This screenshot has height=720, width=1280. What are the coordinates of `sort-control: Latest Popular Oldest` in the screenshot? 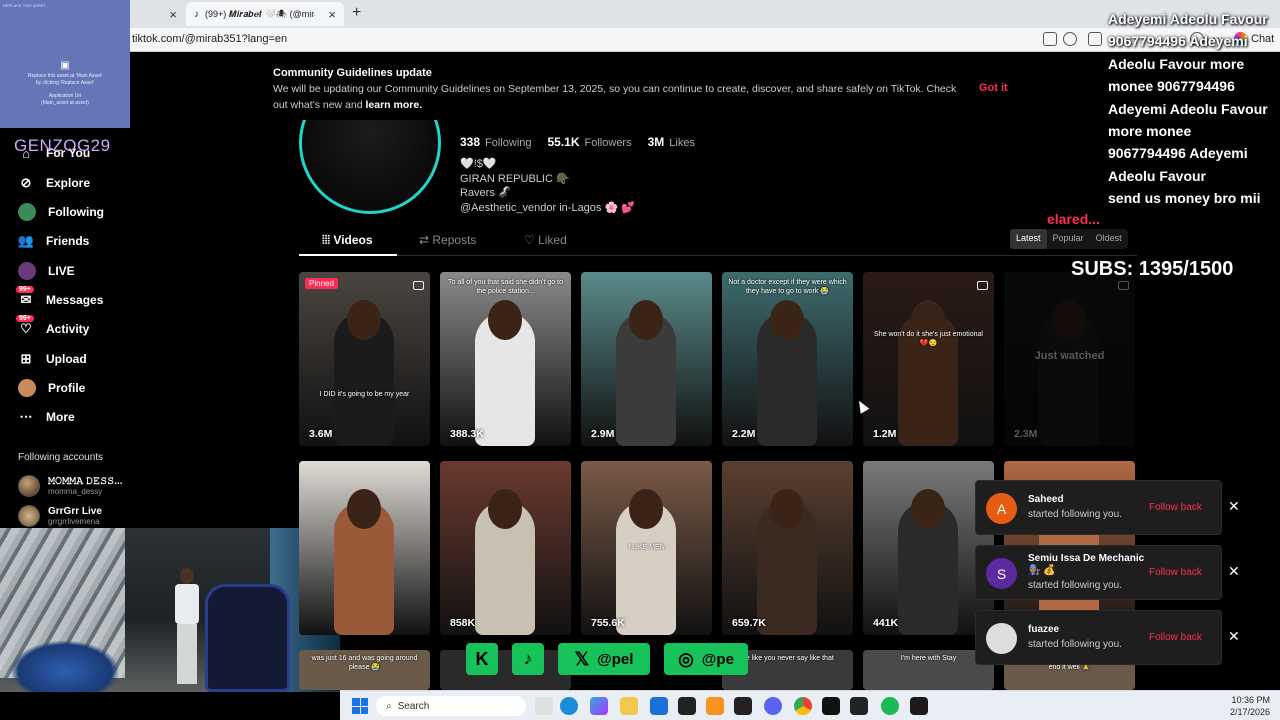 It's located at (1069, 239).